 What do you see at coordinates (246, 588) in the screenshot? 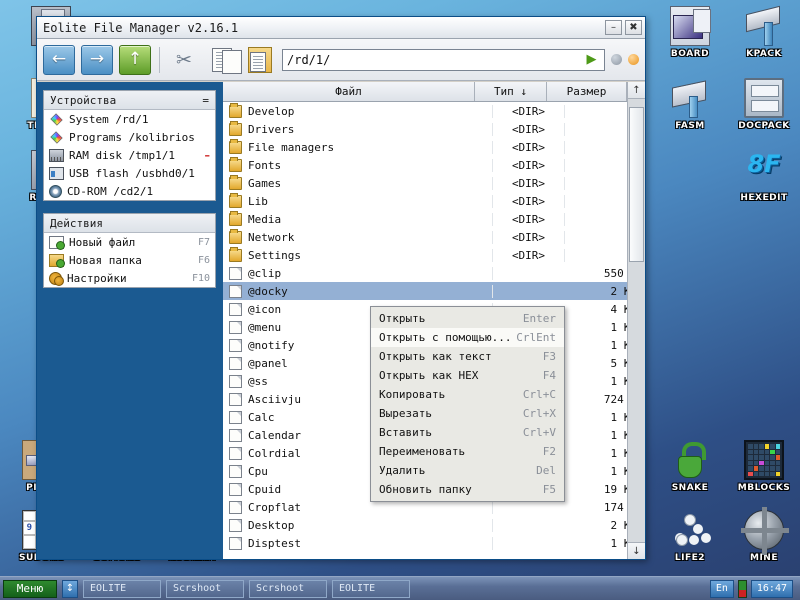
I see `task-list: EOLITE Scrshoot Scrshoot EOLITE` at bounding box center [246, 588].